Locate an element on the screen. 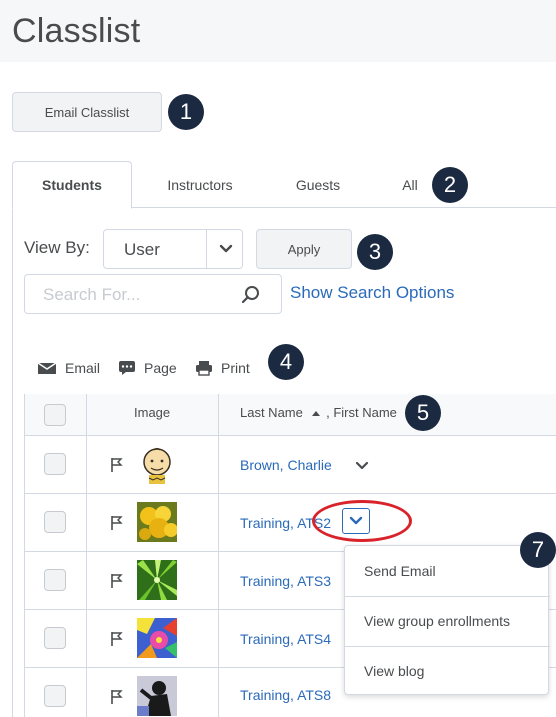 This screenshot has width=556, height=717. sort-column-first-name: , First Name is located at coordinates (361, 412).